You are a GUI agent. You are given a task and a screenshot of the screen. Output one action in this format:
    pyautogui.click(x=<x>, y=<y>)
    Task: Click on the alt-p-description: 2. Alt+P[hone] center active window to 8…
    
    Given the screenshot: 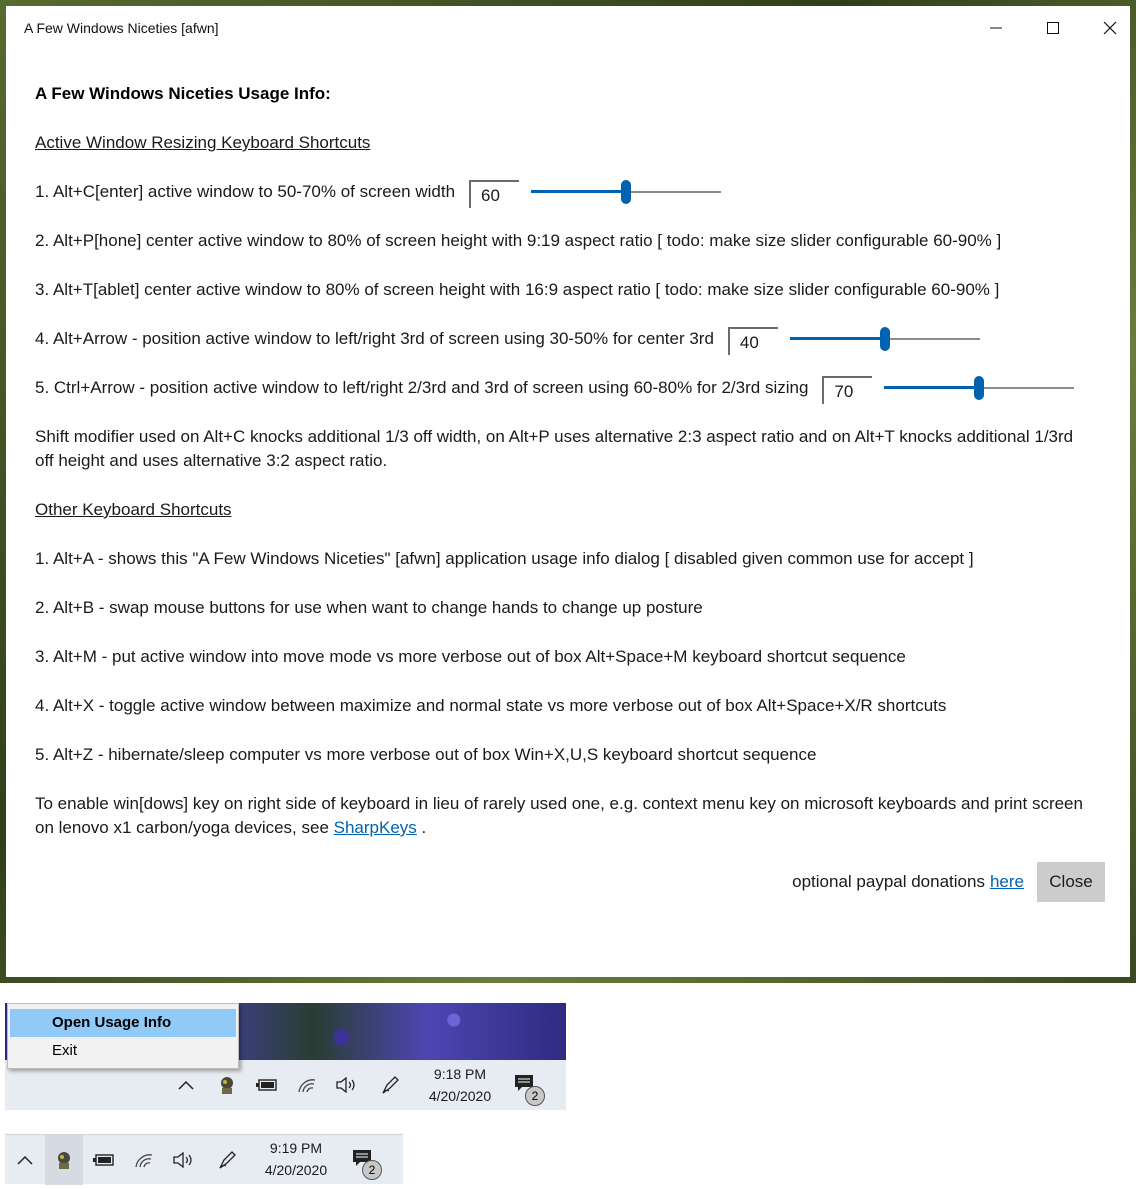 What is the action you would take?
    pyautogui.click(x=518, y=240)
    